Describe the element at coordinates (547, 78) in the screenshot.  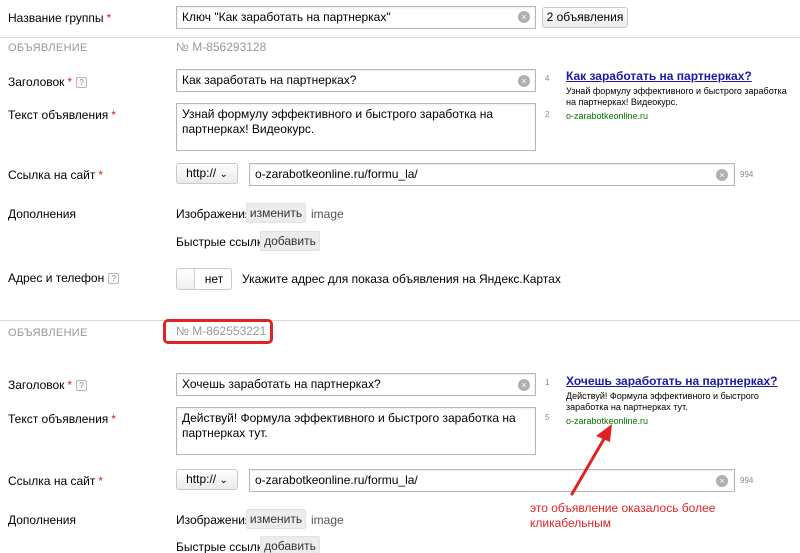
I see `title-char-counter: 4` at that location.